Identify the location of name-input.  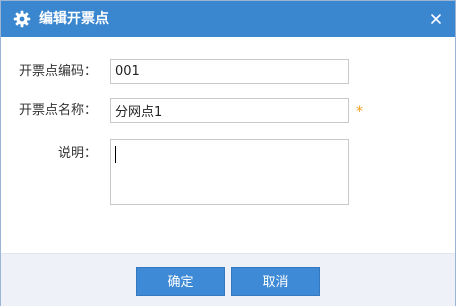
(229, 110).